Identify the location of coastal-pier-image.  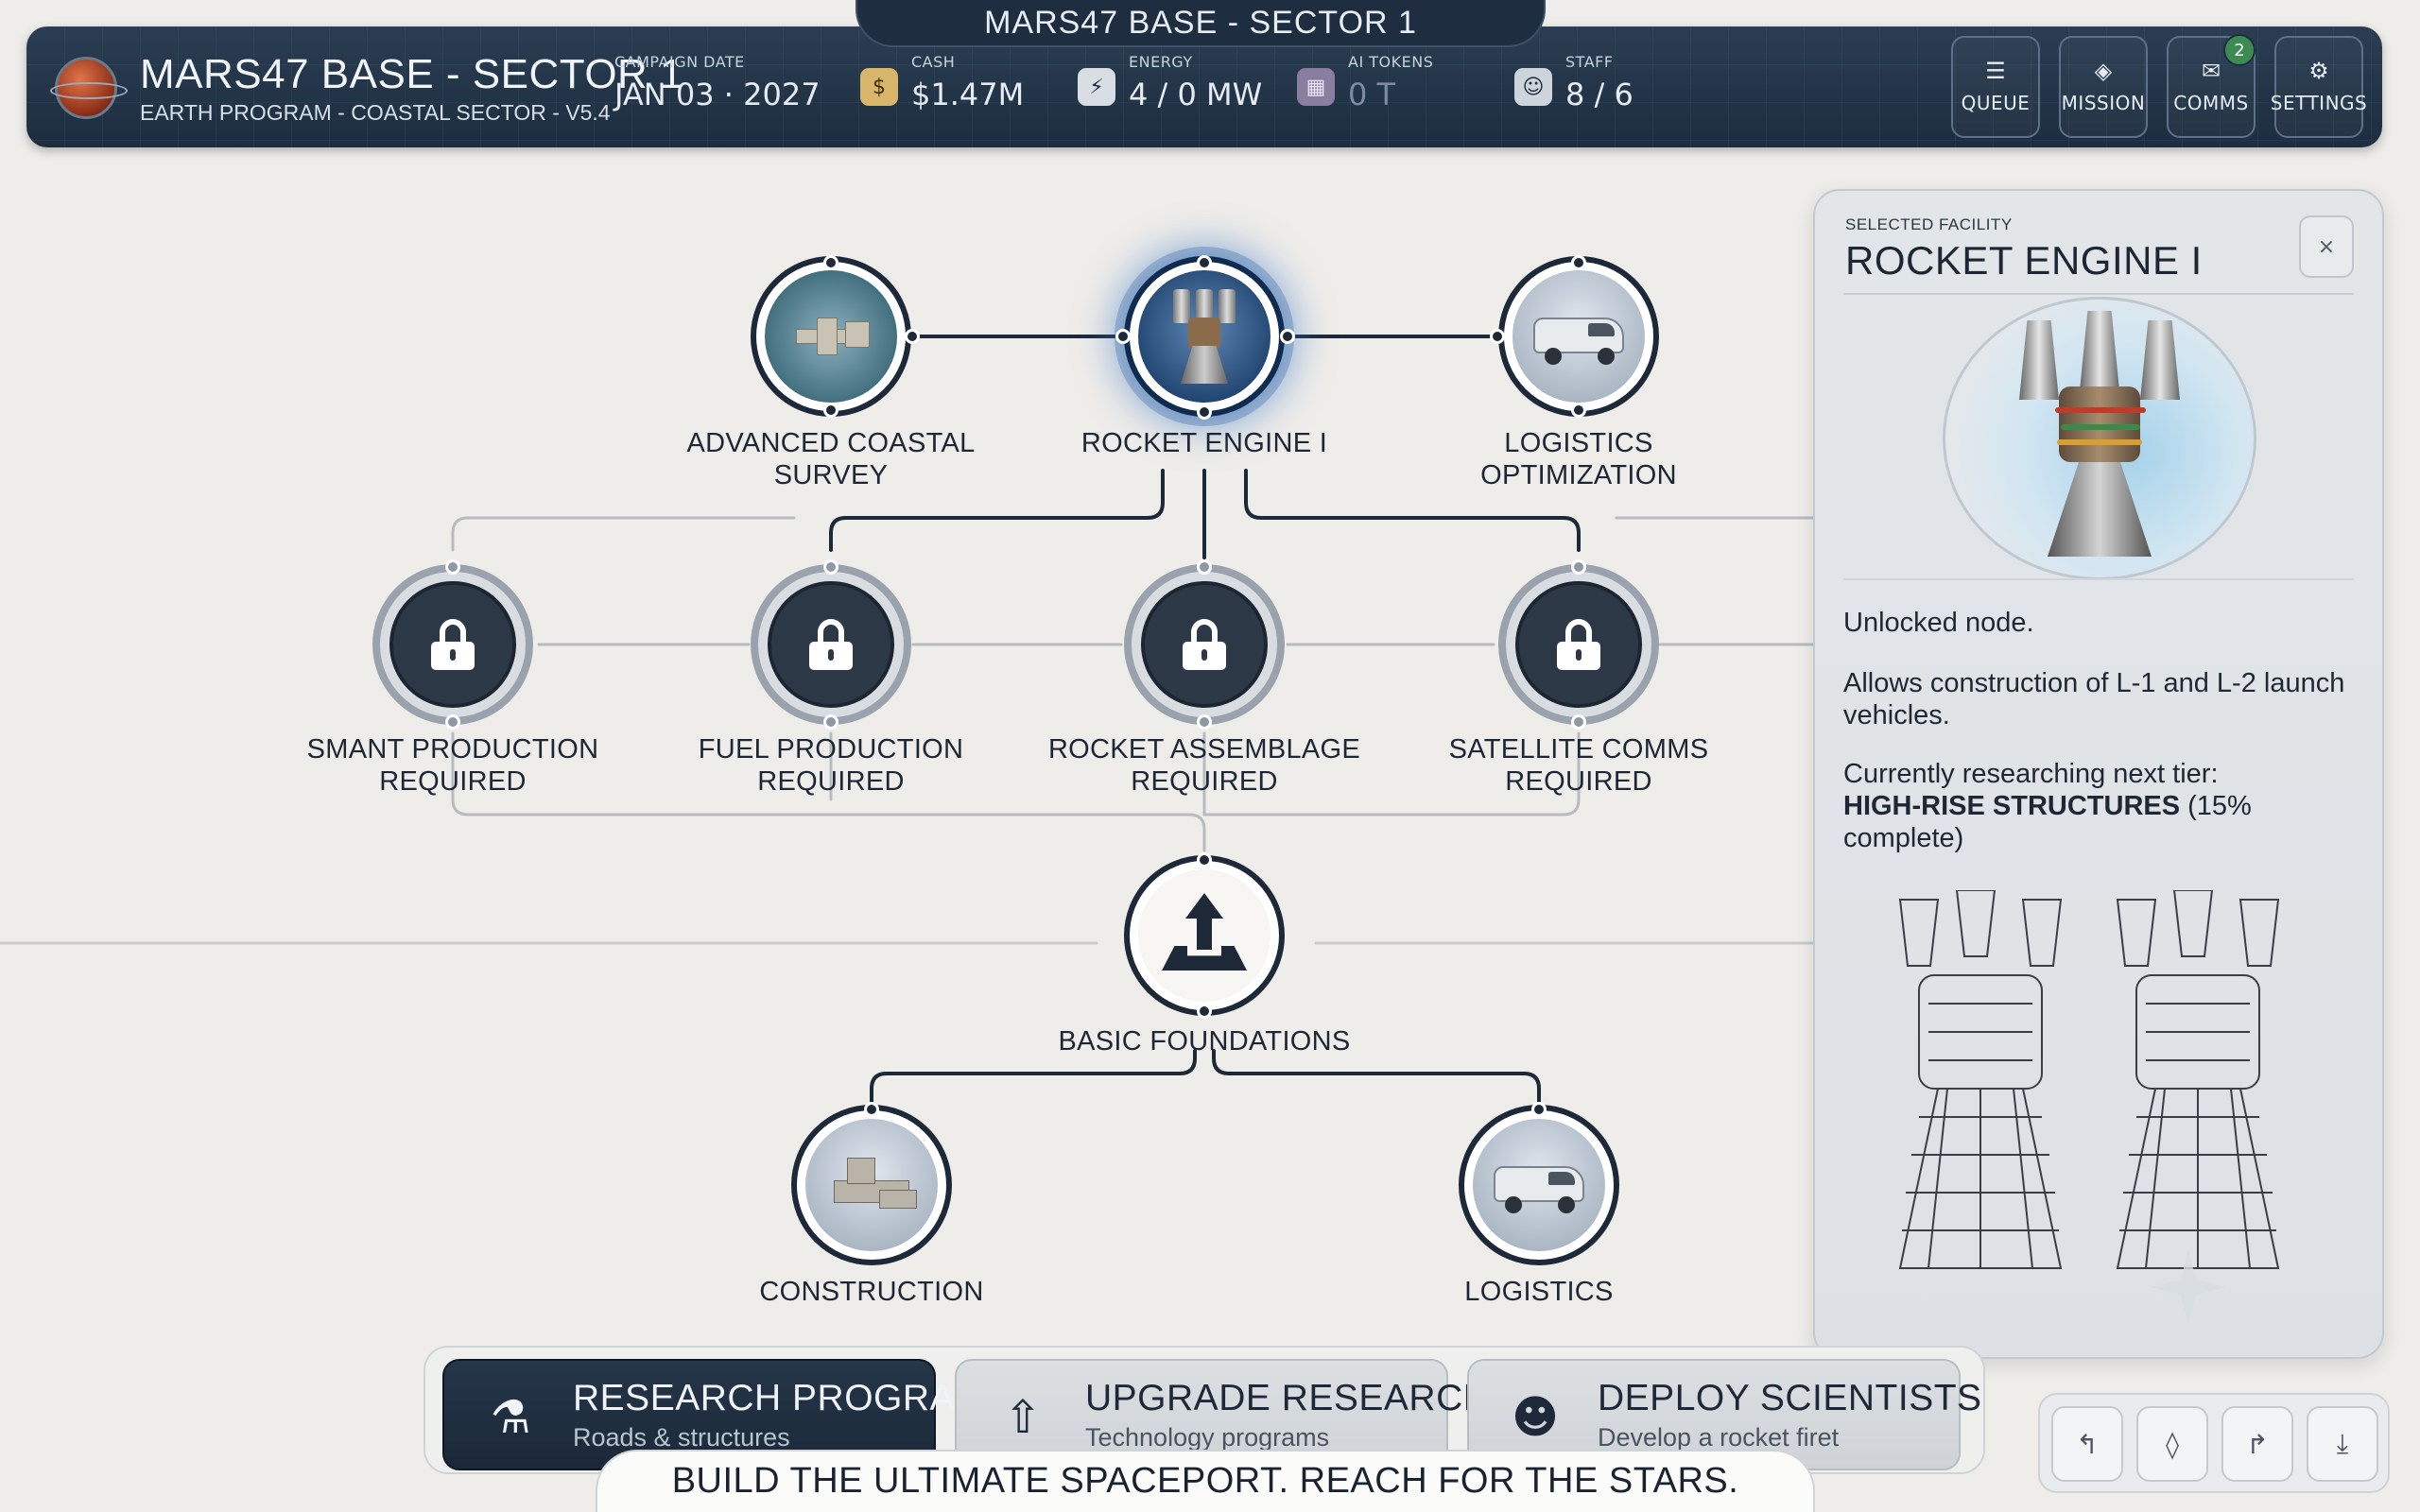
(831, 336).